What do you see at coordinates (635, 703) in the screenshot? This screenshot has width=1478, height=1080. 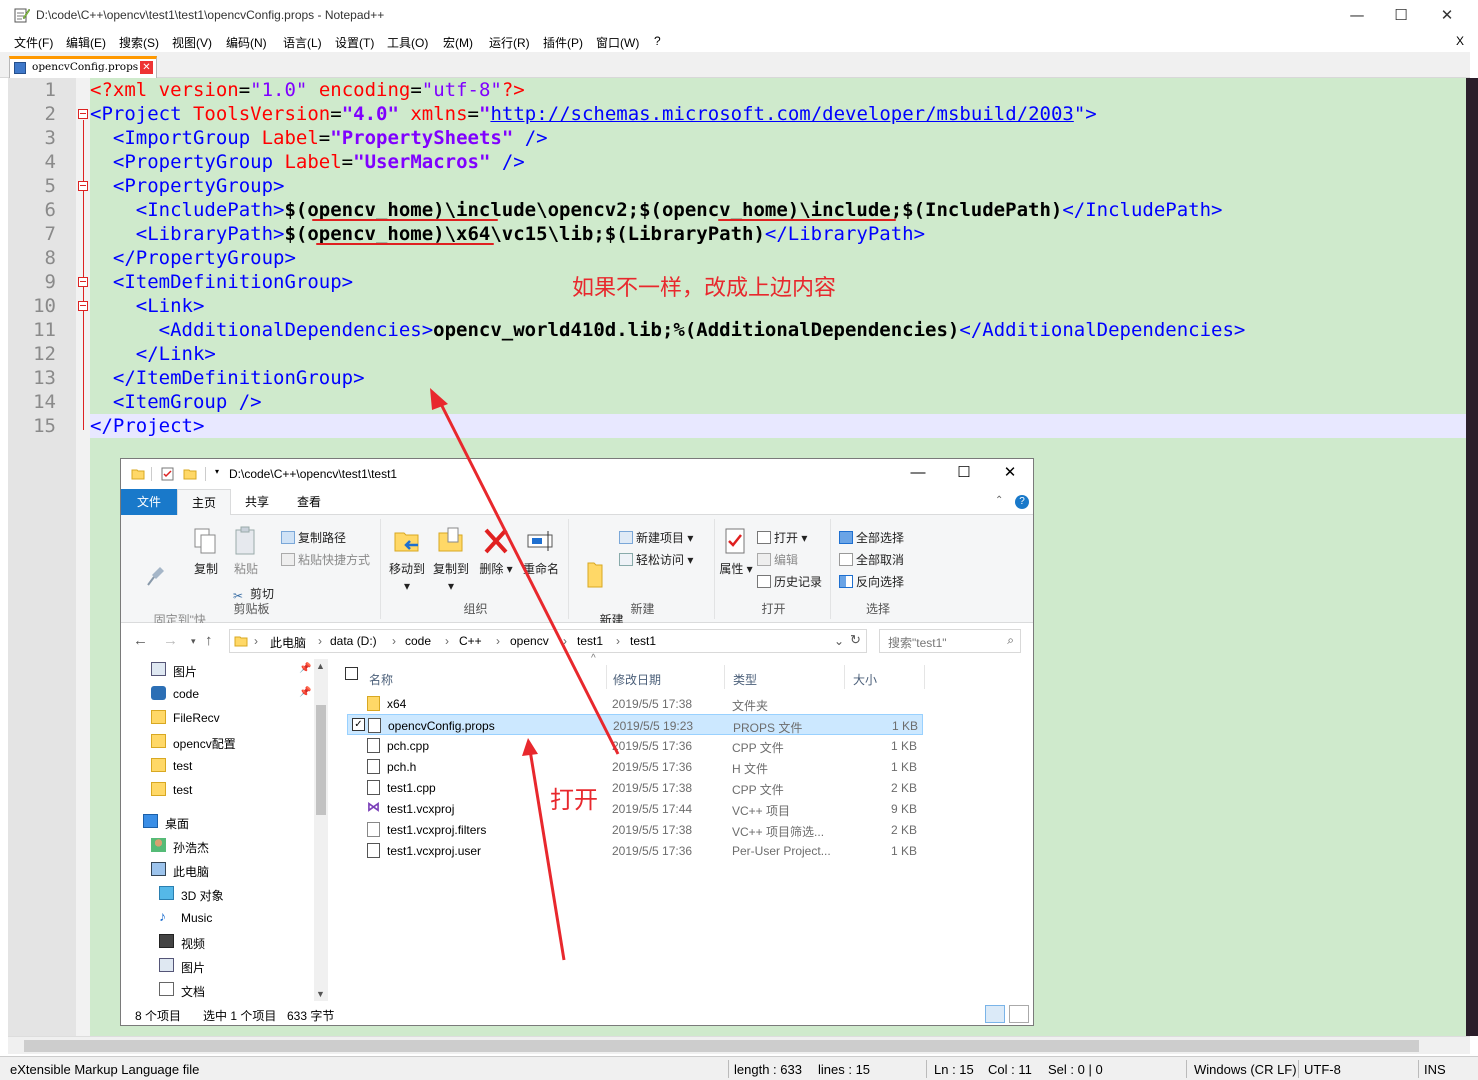 I see `file-row-x64: x64 2019/5/5 17:38 文件夹` at bounding box center [635, 703].